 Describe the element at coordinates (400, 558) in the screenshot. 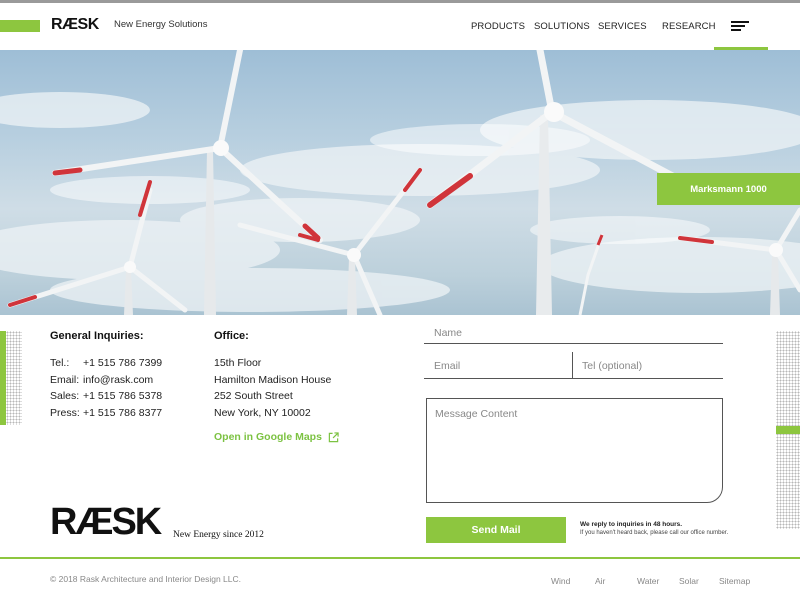

I see `footer-divider` at that location.